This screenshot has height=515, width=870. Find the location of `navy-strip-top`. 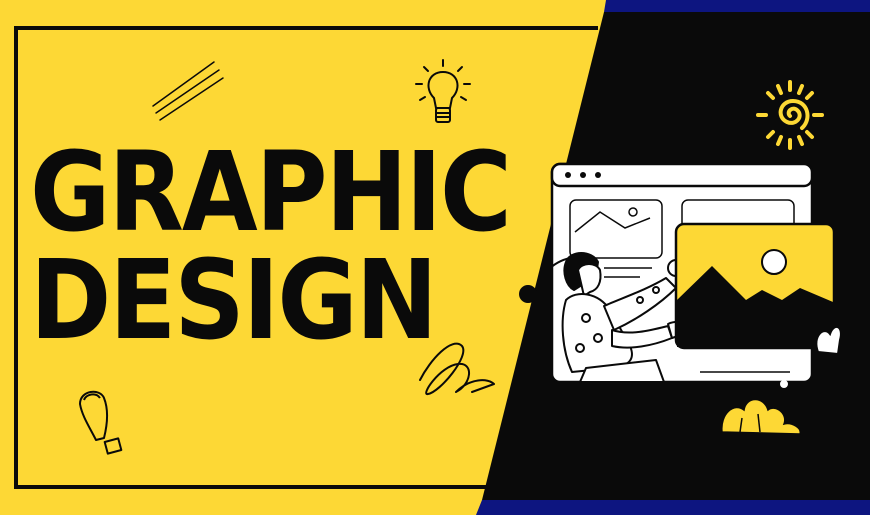

navy-strip-top is located at coordinates (737, 6).